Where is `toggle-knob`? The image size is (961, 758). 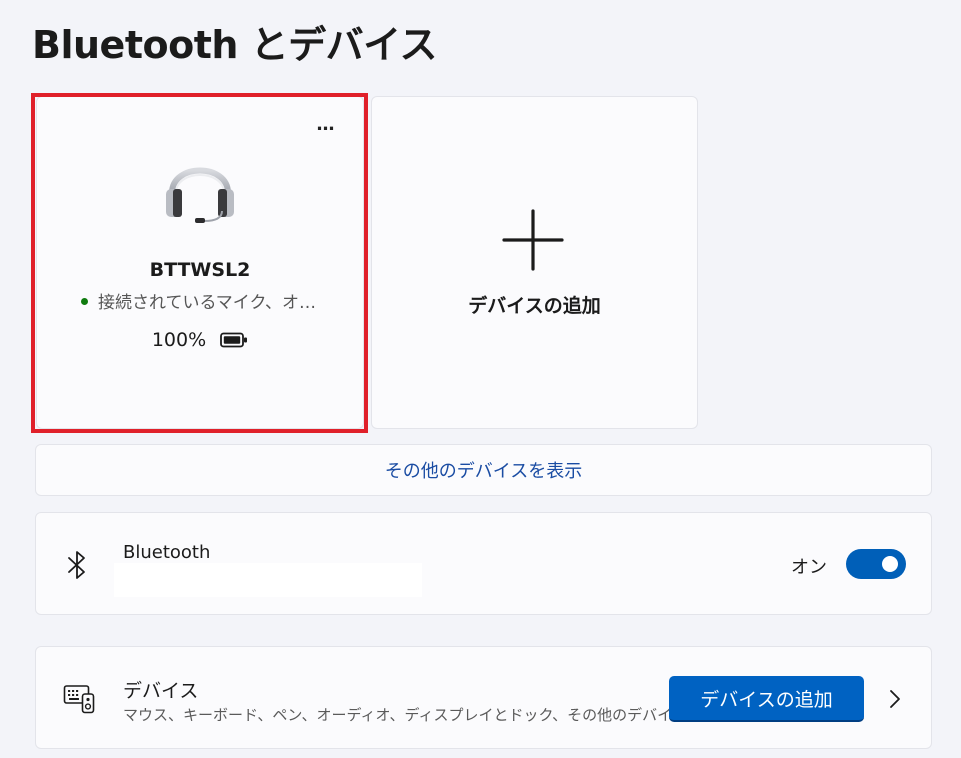 toggle-knob is located at coordinates (890, 564).